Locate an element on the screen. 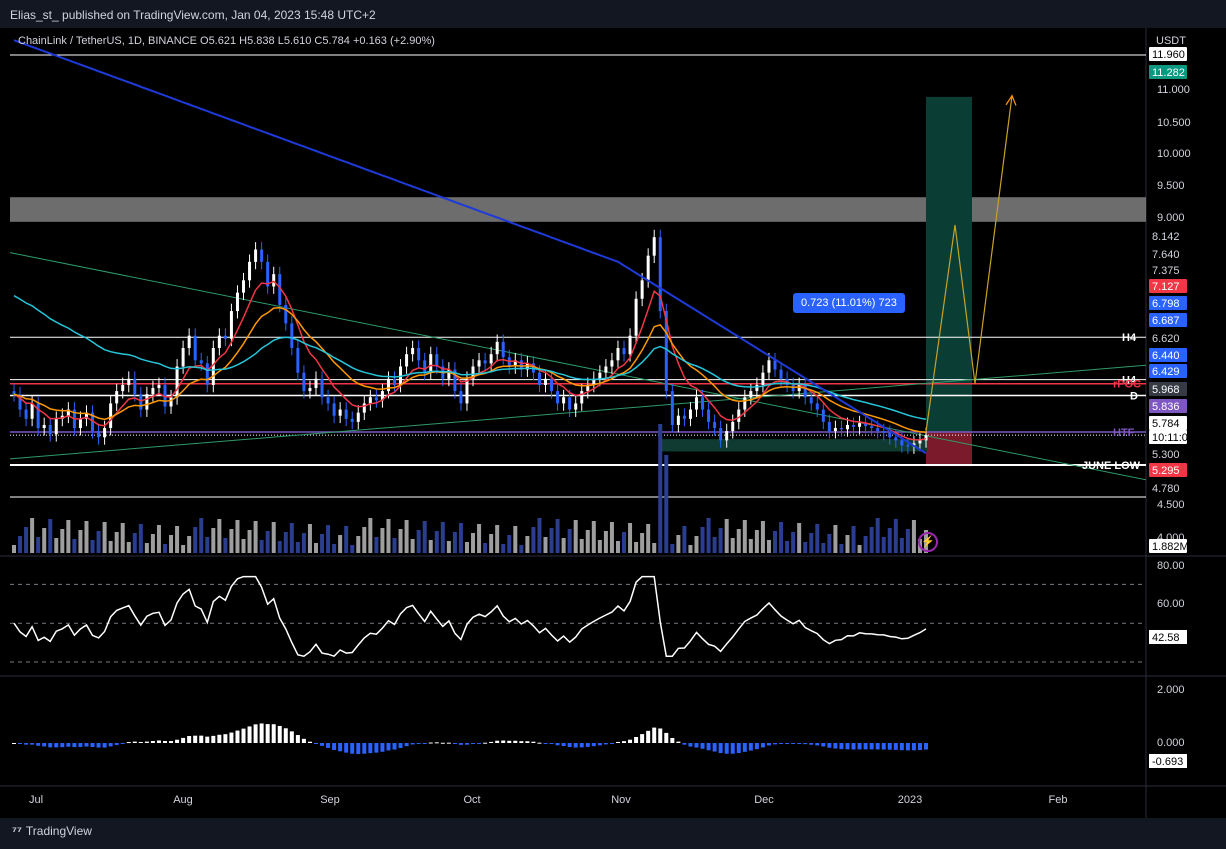 The height and width of the screenshot is (849, 1226). tradingview-logo: ⁷⁷ TradingView is located at coordinates (52, 831).